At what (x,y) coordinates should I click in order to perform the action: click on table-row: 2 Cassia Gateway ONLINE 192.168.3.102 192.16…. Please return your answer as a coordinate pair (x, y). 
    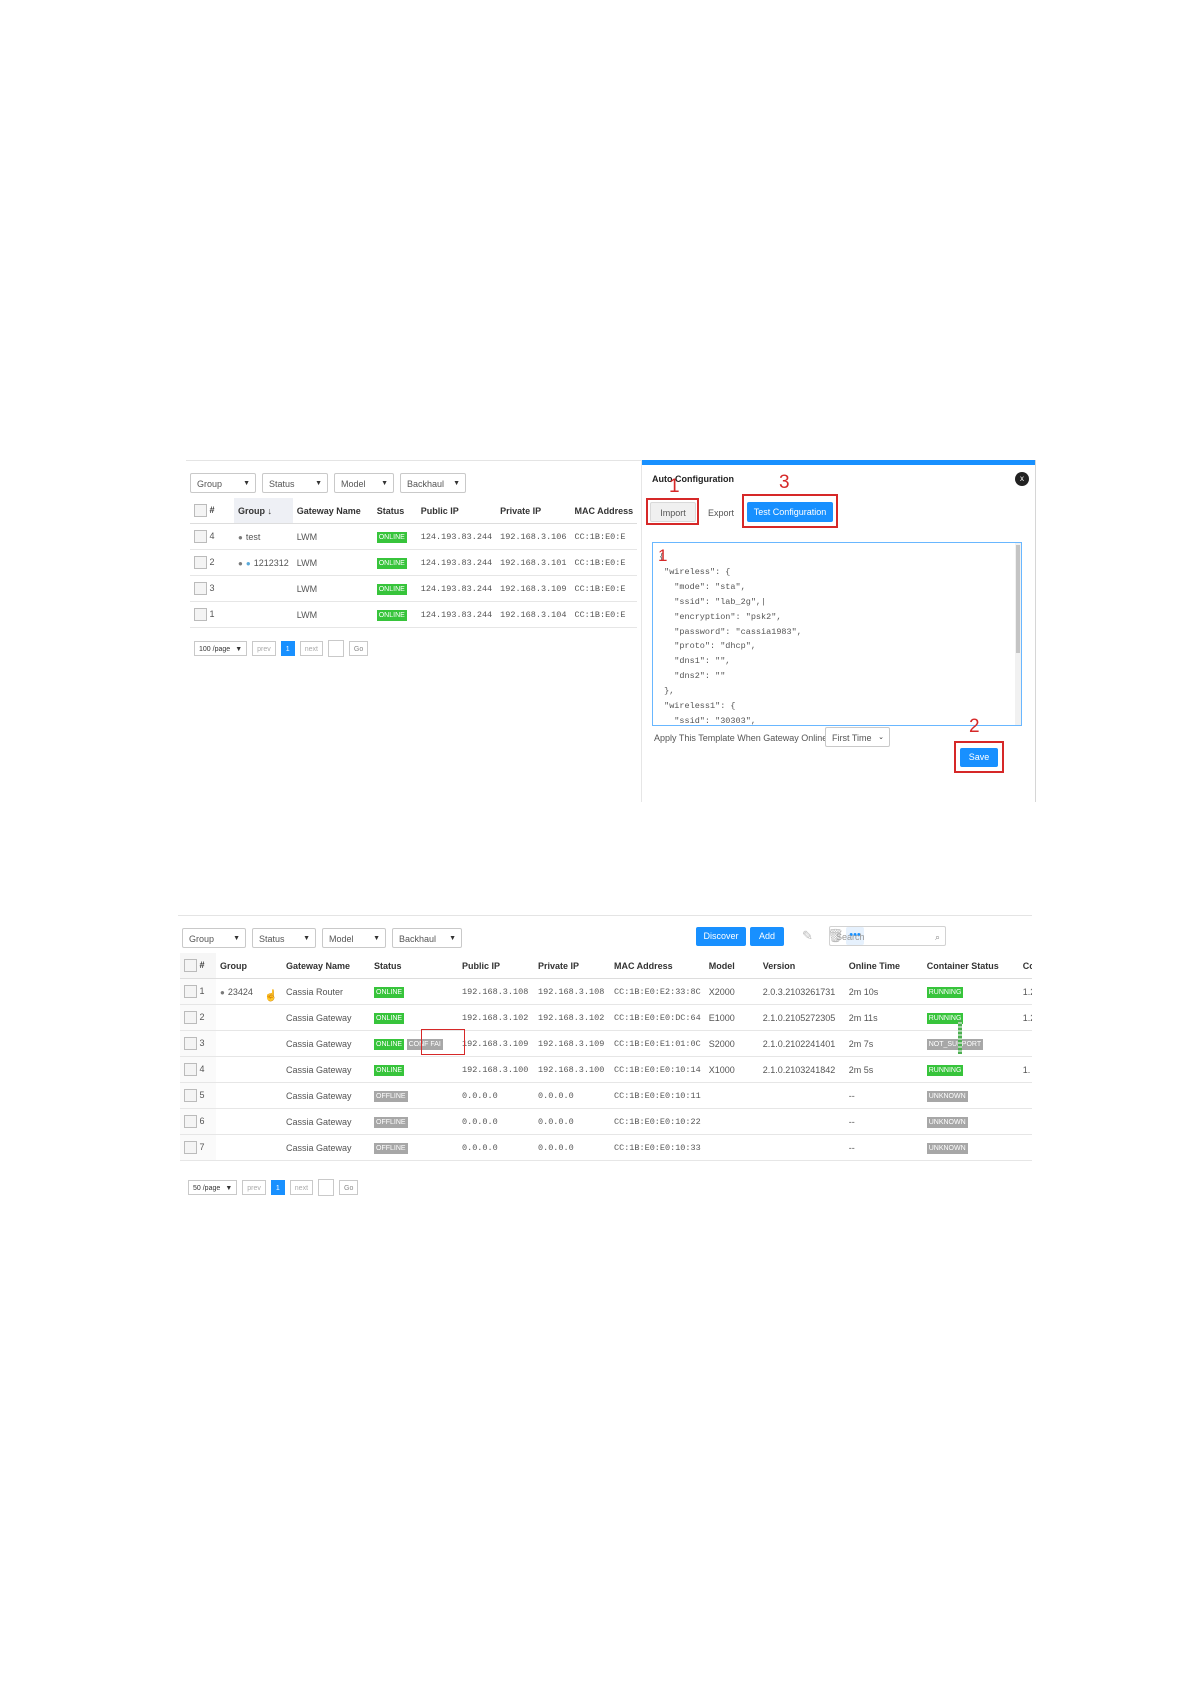
    Looking at the image, I should click on (606, 1017).